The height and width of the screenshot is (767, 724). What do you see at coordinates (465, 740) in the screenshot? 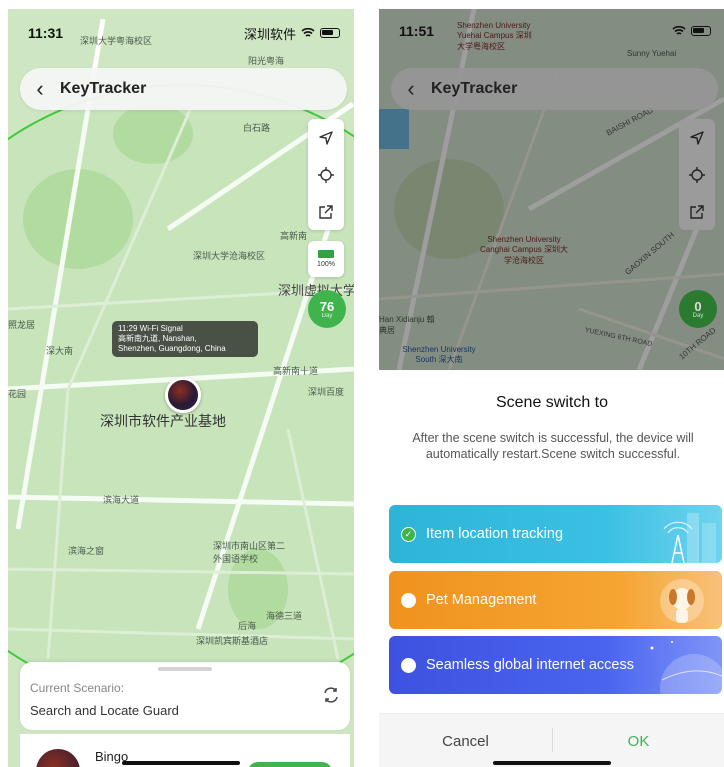
I see `cancel-button: Cancel` at bounding box center [465, 740].